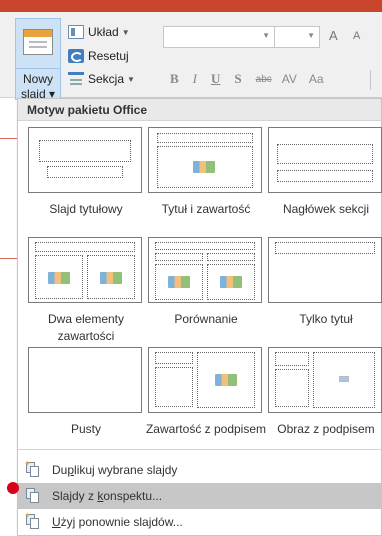 This screenshot has height=536, width=382. Describe the element at coordinates (103, 32) in the screenshot. I see `layout-label: Układ` at that location.